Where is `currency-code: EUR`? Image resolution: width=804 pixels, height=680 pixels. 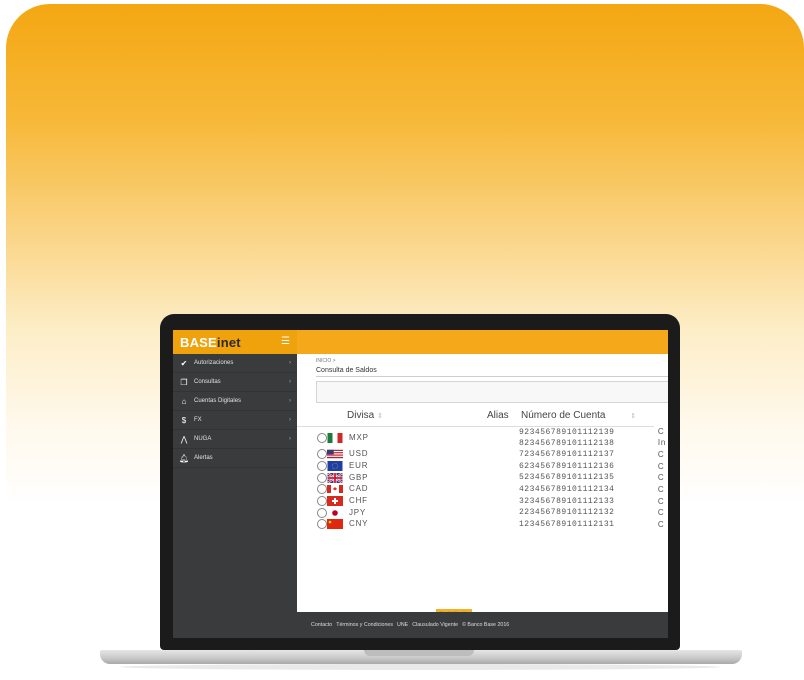
currency-code: EUR is located at coordinates (359, 466).